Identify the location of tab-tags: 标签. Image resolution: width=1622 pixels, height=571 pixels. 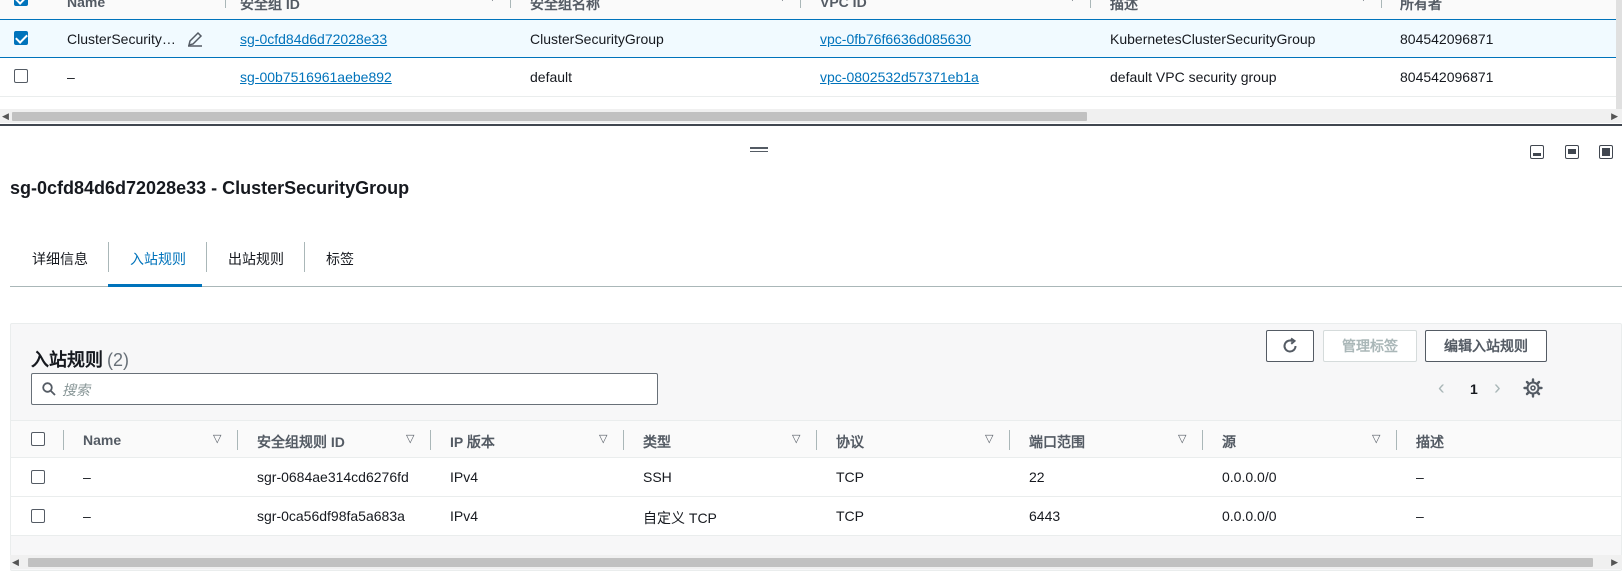
(340, 259).